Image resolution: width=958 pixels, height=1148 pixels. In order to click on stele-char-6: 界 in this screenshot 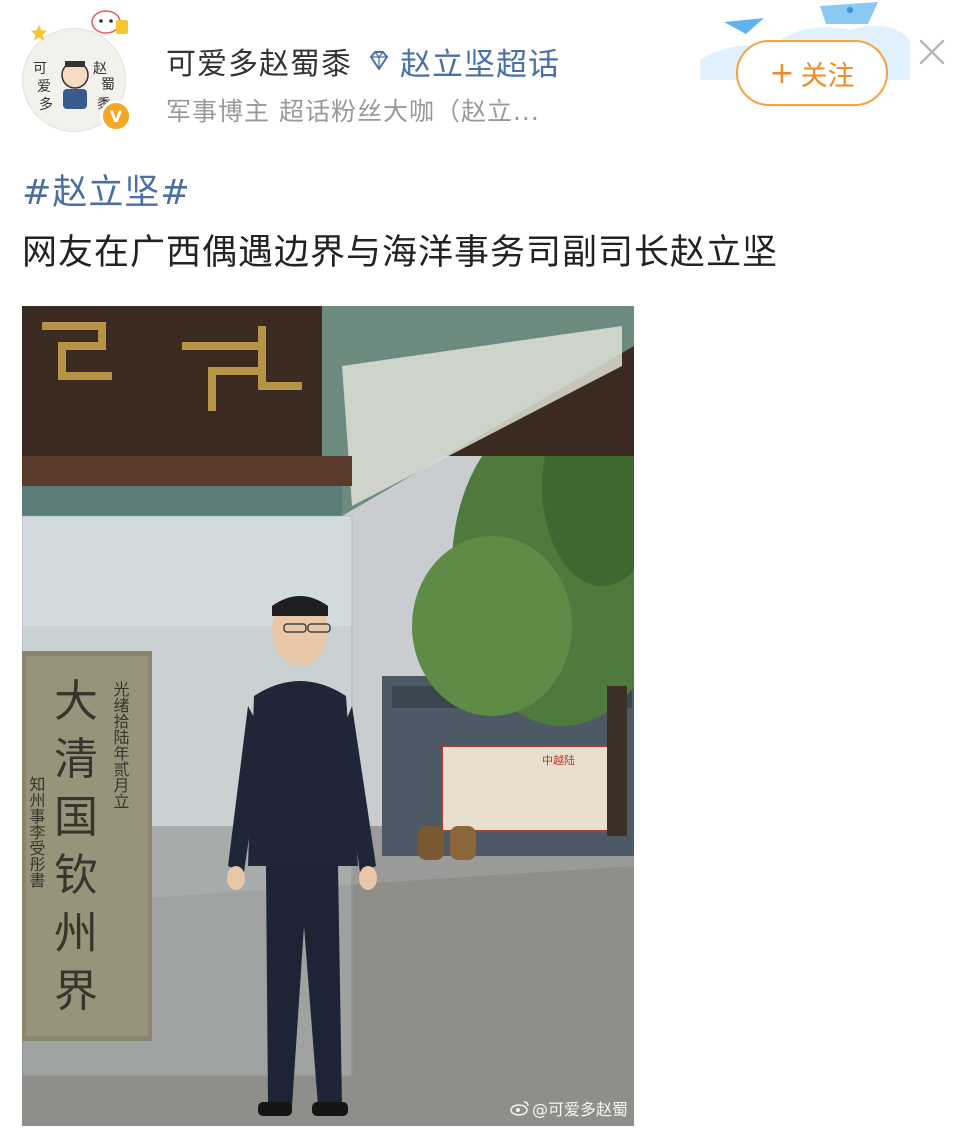, I will do `click(76, 991)`.